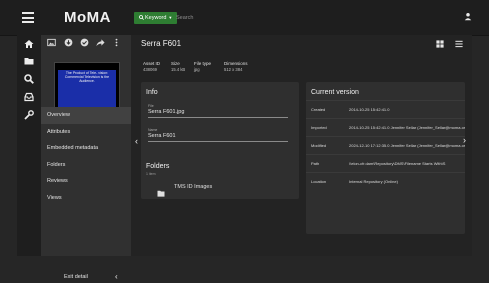 Image resolution: width=489 pixels, height=283 pixels. I want to click on grid-view-icon, so click(440, 44).